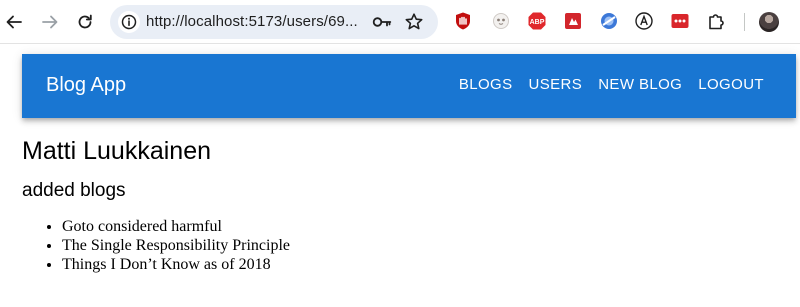  What do you see at coordinates (382, 22) in the screenshot?
I see `key-icon` at bounding box center [382, 22].